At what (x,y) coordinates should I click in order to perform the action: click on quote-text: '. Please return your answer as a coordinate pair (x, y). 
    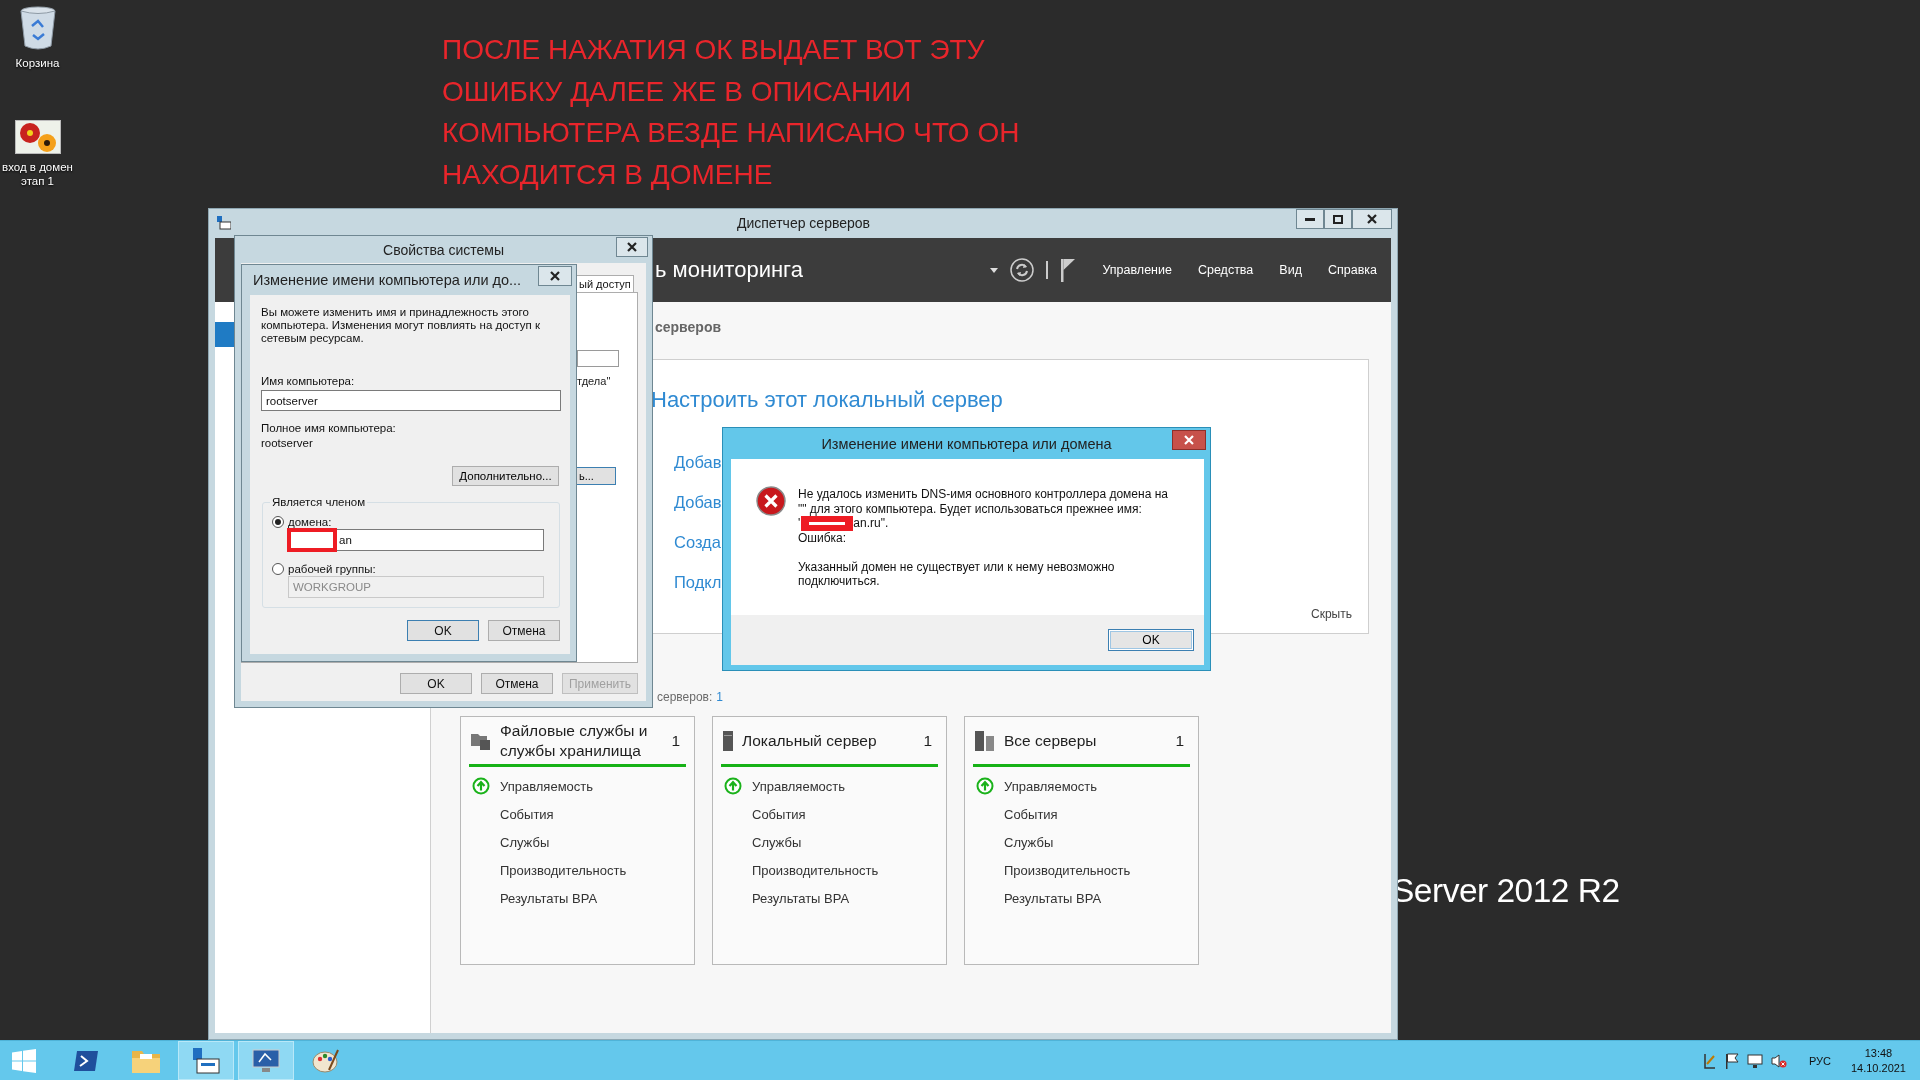
    Looking at the image, I should click on (799, 523).